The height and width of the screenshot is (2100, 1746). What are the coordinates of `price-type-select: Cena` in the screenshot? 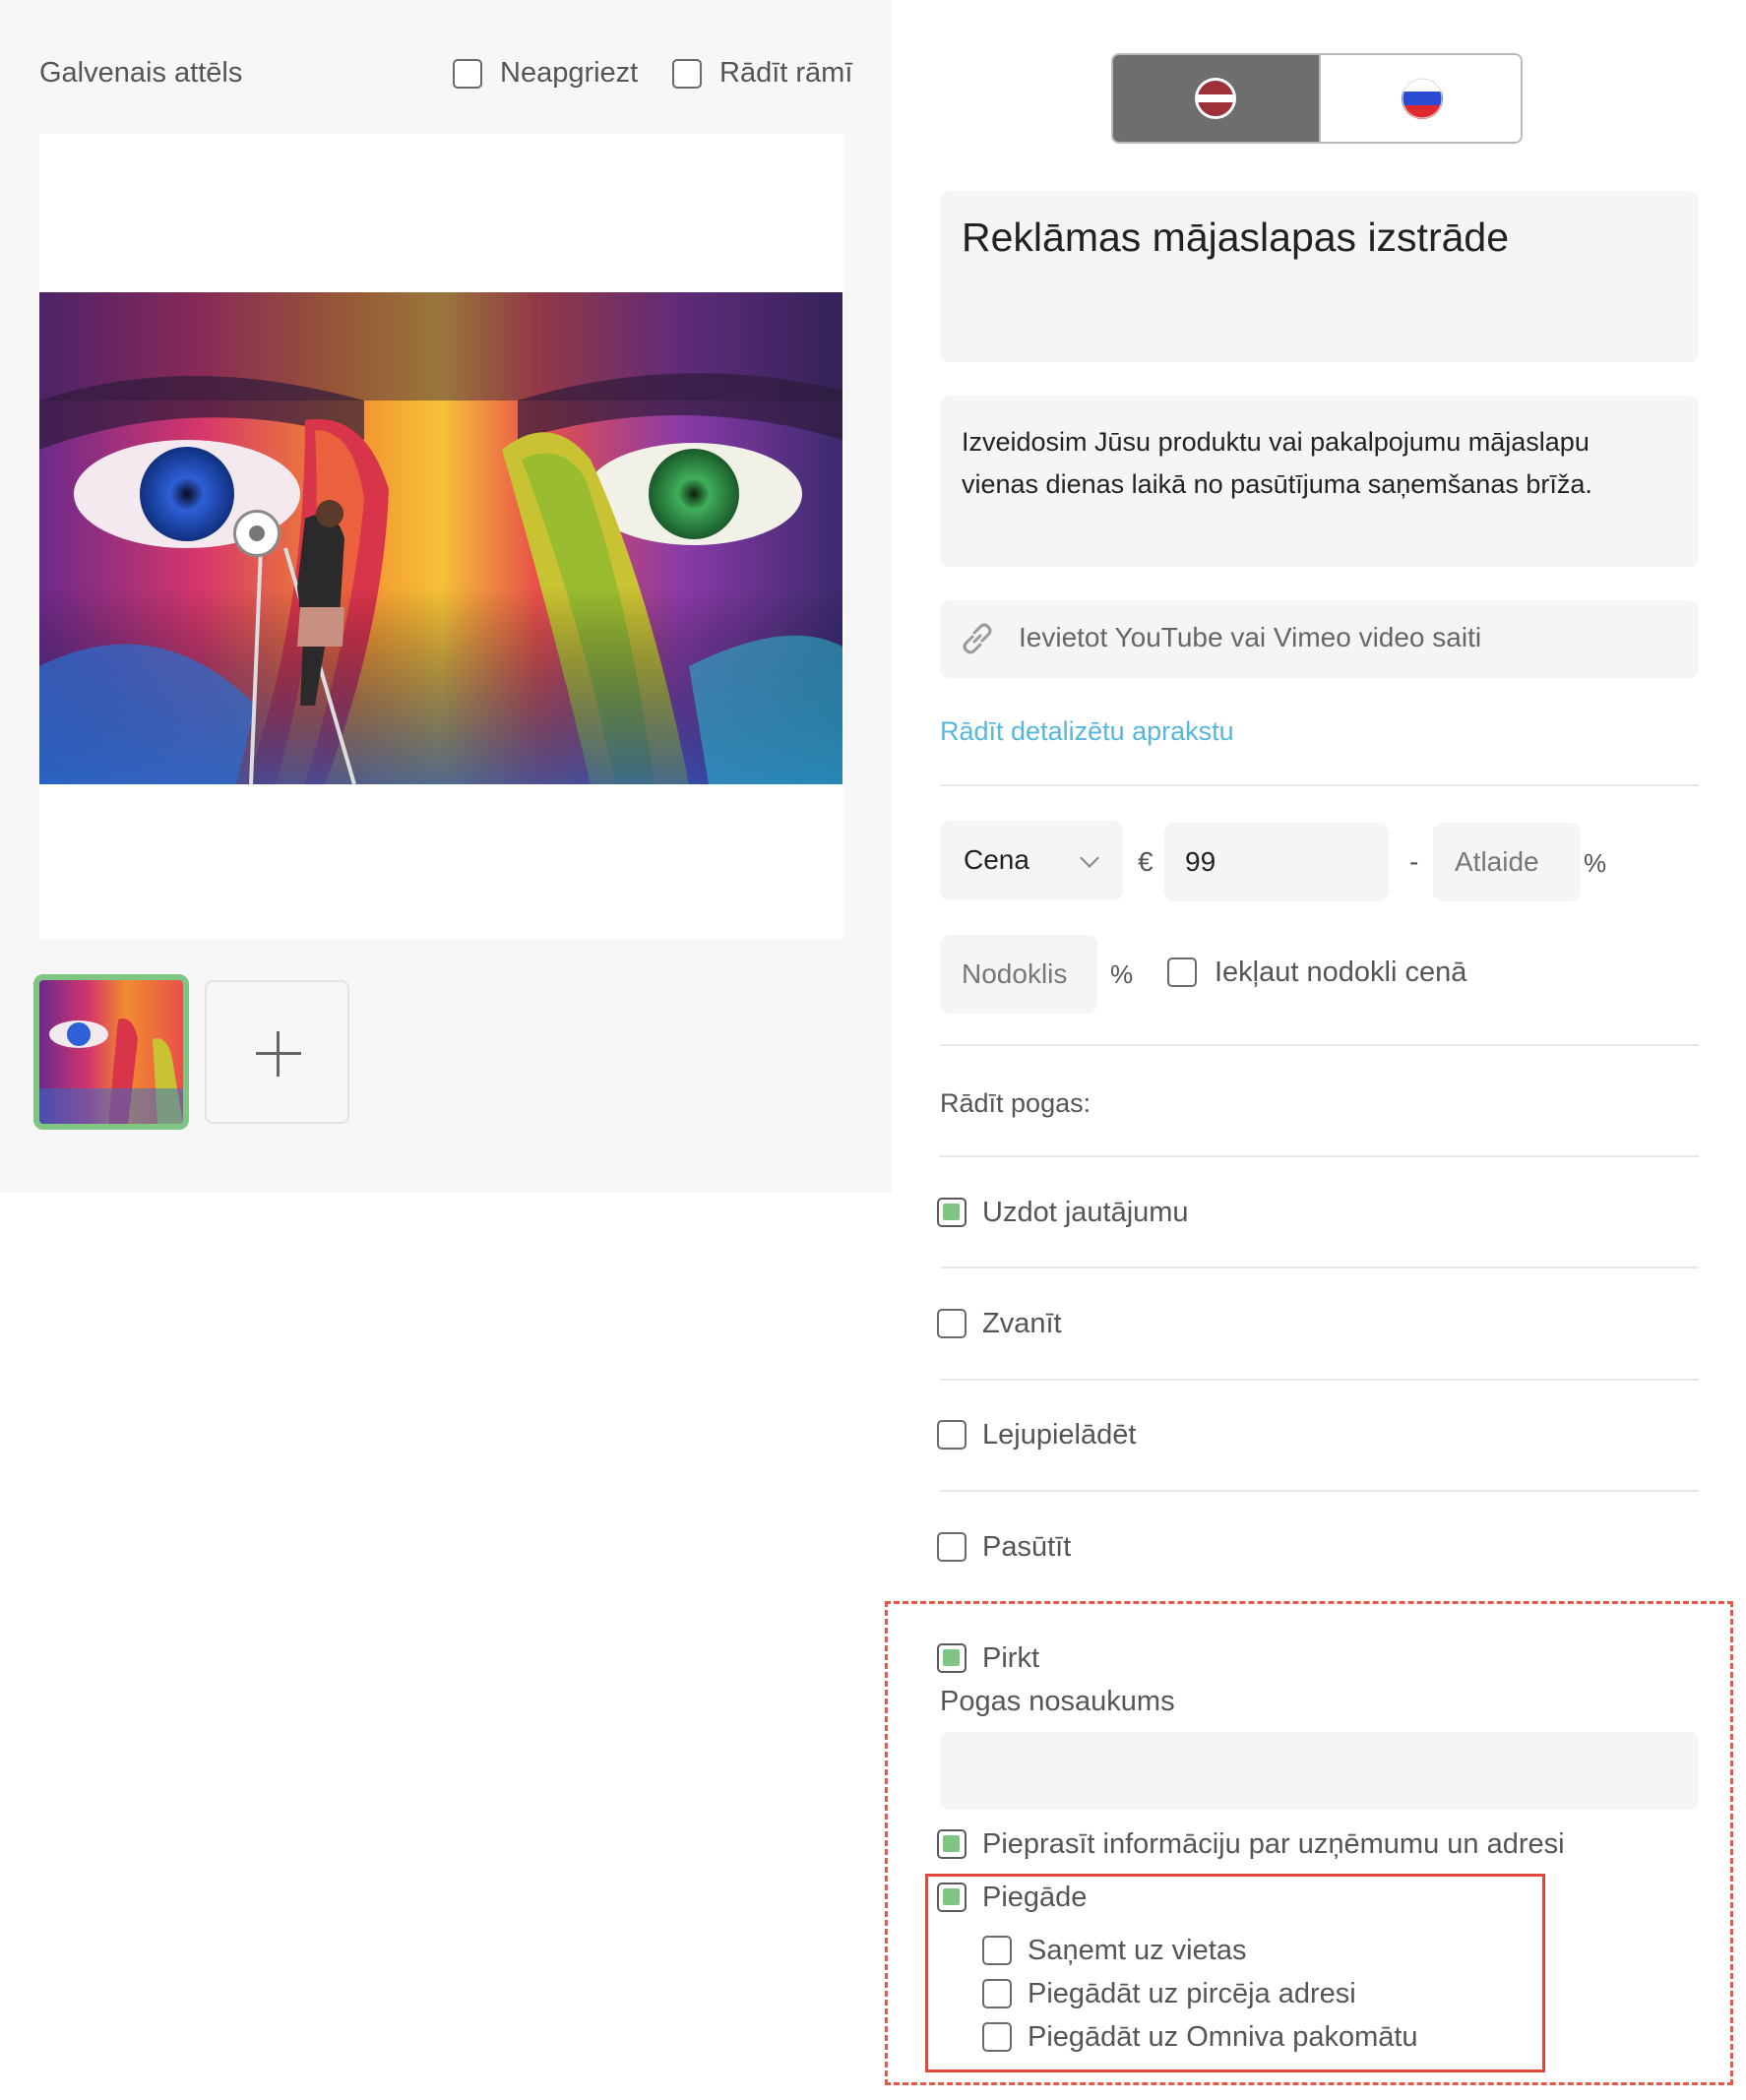 It's located at (1031, 860).